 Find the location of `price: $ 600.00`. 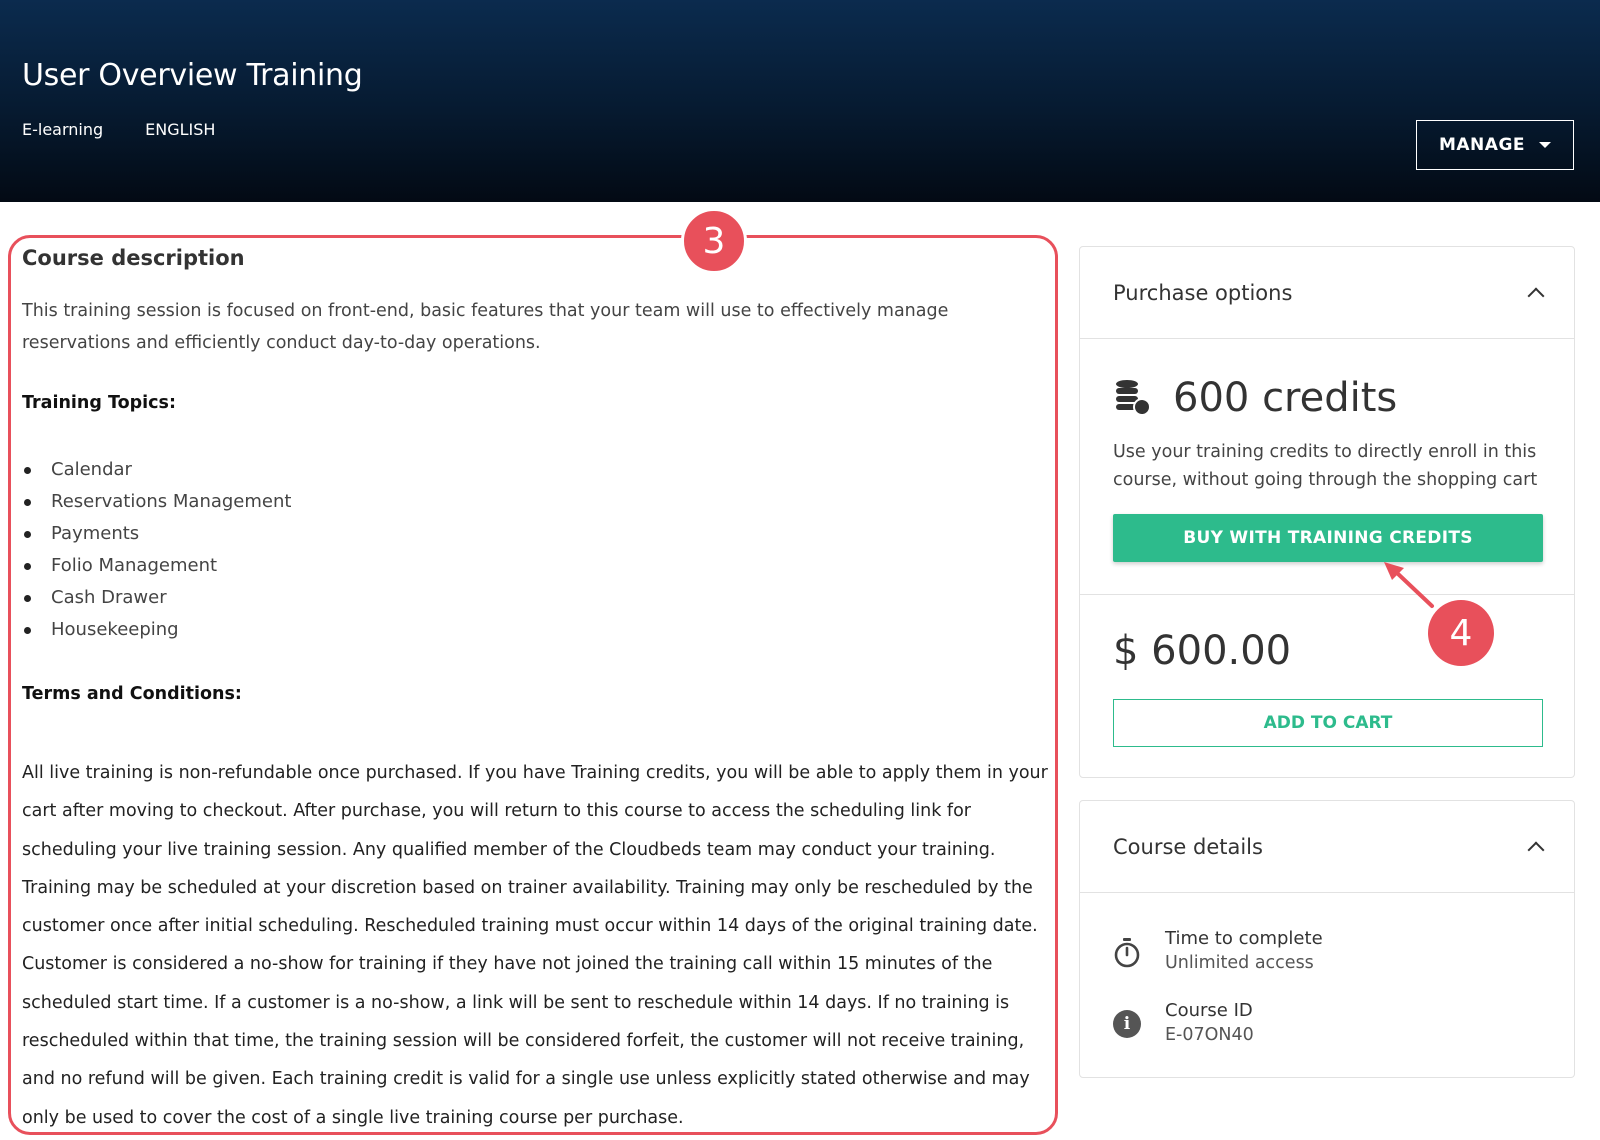

price: $ 600.00 is located at coordinates (1202, 651).